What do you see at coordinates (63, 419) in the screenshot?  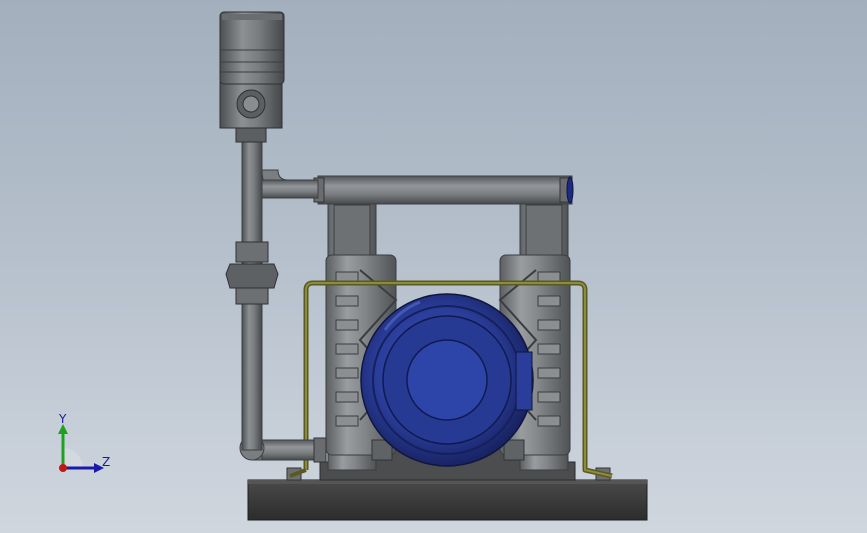 I see `axis-y-label: Y` at bounding box center [63, 419].